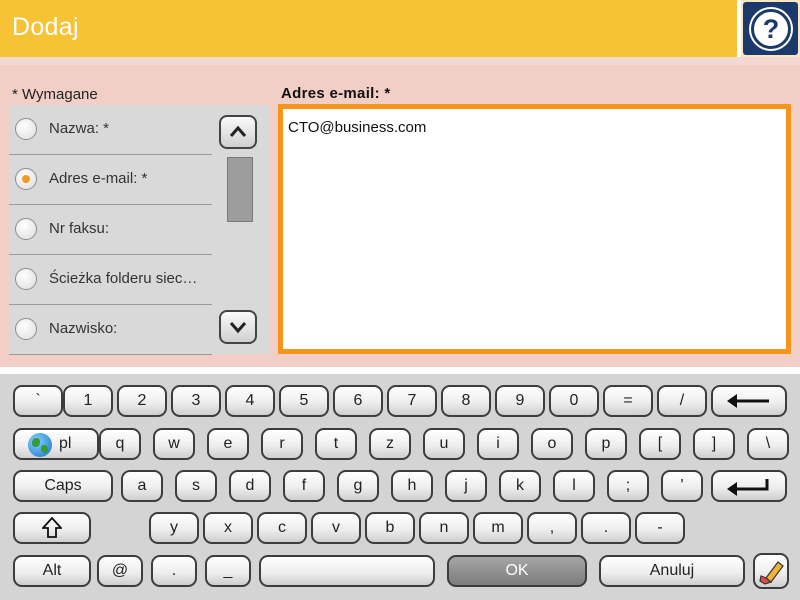 The image size is (800, 600). What do you see at coordinates (390, 444) in the screenshot?
I see `key-z: z` at bounding box center [390, 444].